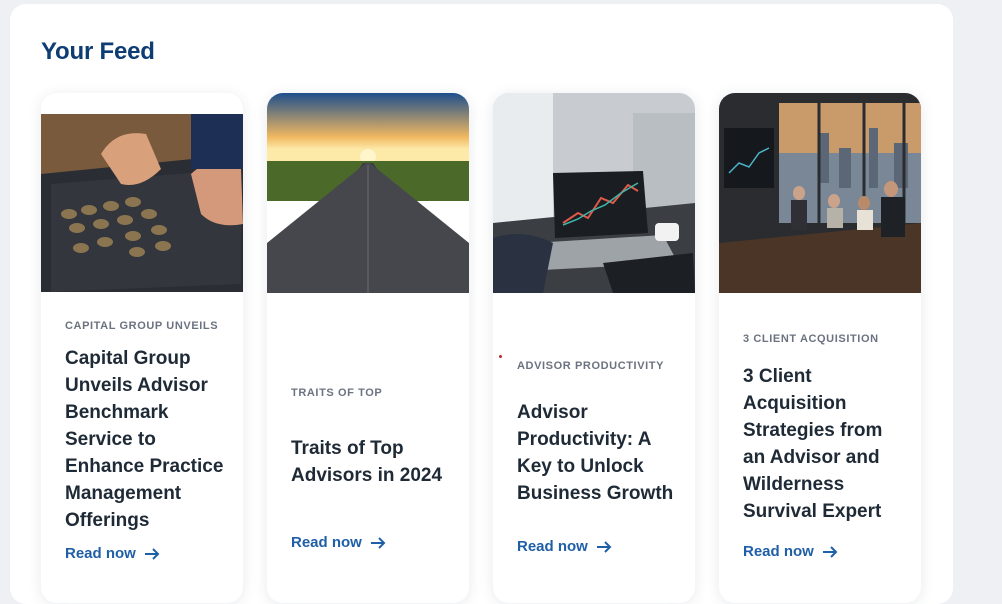  I want to click on feed-title: Your Feed, so click(98, 51).